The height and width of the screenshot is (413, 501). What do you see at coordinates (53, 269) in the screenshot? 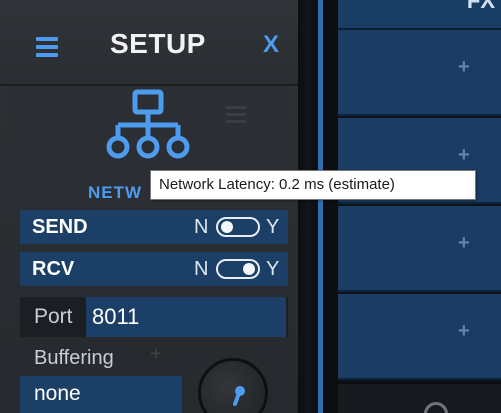
I see `rcv-label: RCV` at bounding box center [53, 269].